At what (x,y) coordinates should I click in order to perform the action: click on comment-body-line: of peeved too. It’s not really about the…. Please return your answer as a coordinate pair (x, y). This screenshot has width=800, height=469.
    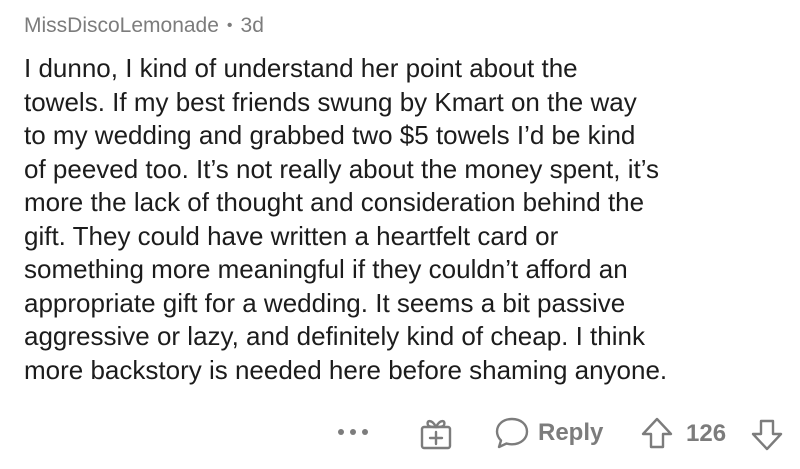
    Looking at the image, I should click on (341, 168).